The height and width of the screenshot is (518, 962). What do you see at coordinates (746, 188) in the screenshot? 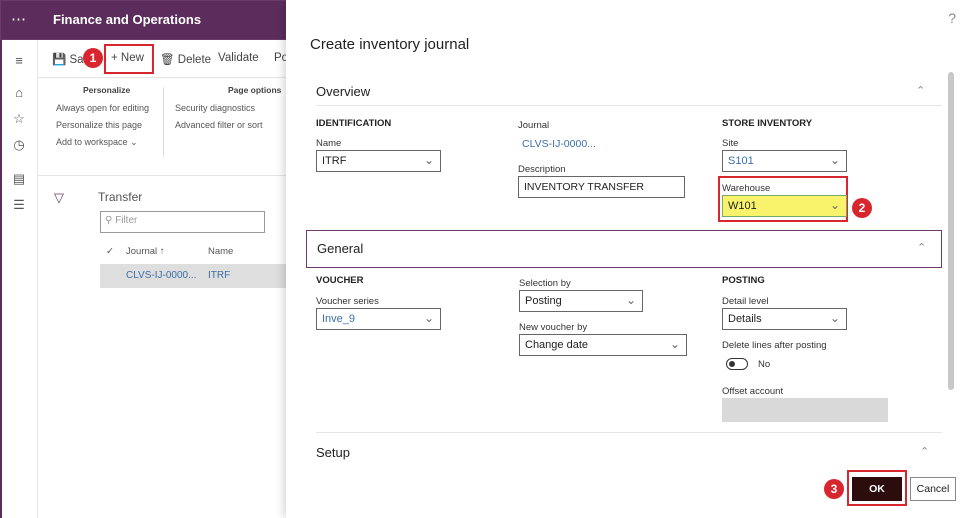
I see `warehouse-label: Warehouse` at bounding box center [746, 188].